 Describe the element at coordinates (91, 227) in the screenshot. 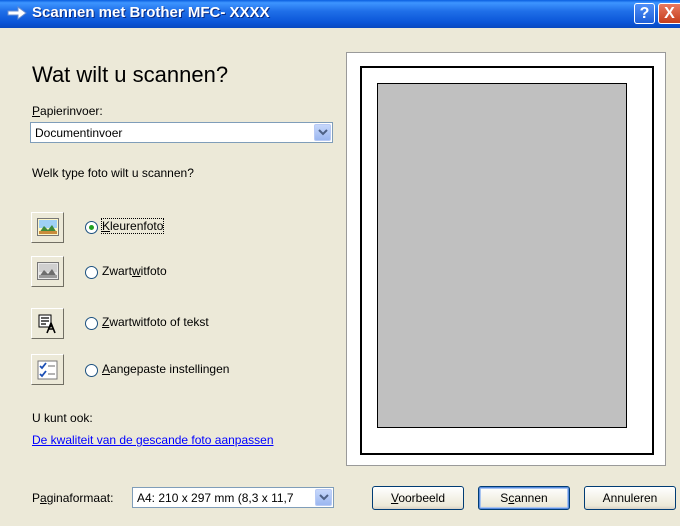

I see `color-photo-radio` at that location.